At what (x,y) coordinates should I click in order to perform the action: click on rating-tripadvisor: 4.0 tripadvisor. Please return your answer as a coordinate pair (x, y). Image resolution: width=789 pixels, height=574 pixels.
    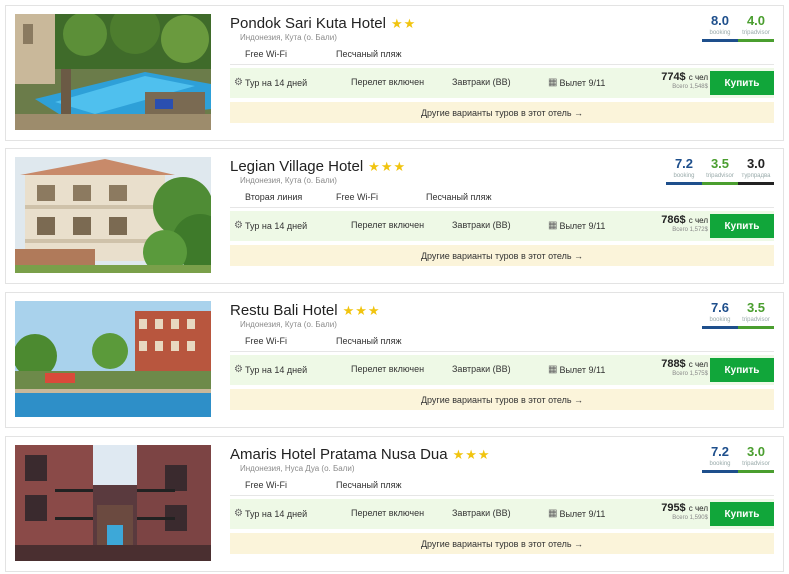
    Looking at the image, I should click on (756, 27).